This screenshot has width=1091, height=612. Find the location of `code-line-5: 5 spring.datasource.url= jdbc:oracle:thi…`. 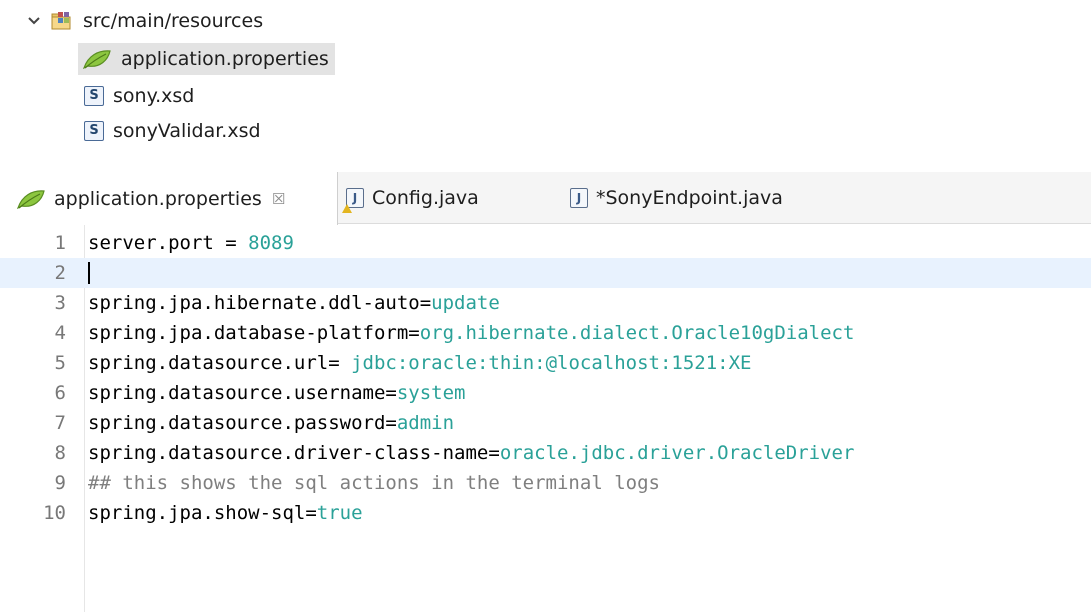

code-line-5: 5 spring.datasource.url= jdbc:oracle:thi… is located at coordinates (545, 363).